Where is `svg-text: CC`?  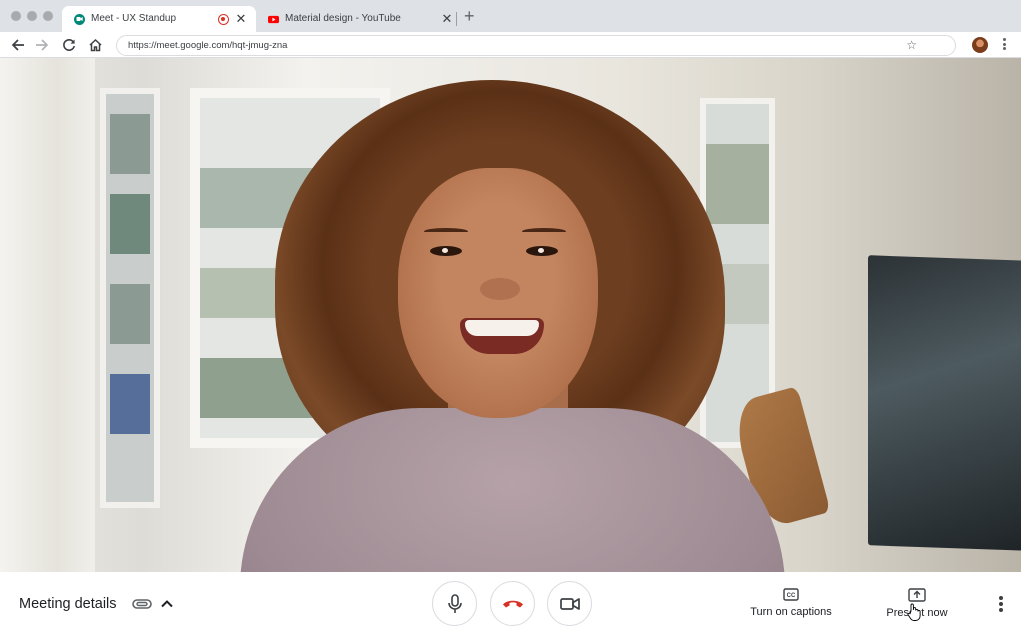 svg-text: CC is located at coordinates (791, 596).